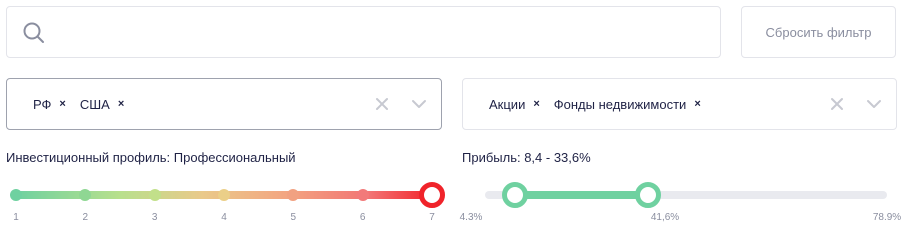  What do you see at coordinates (620, 104) in the screenshot?
I see `chip-label: Фонды недвижимости` at bounding box center [620, 104].